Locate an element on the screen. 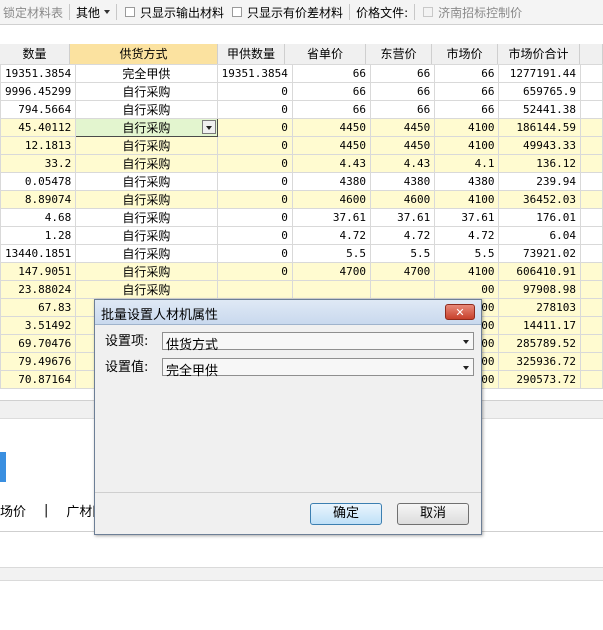  show-output-only-checkbox: 只显示输出材料 is located at coordinates (173, 12).